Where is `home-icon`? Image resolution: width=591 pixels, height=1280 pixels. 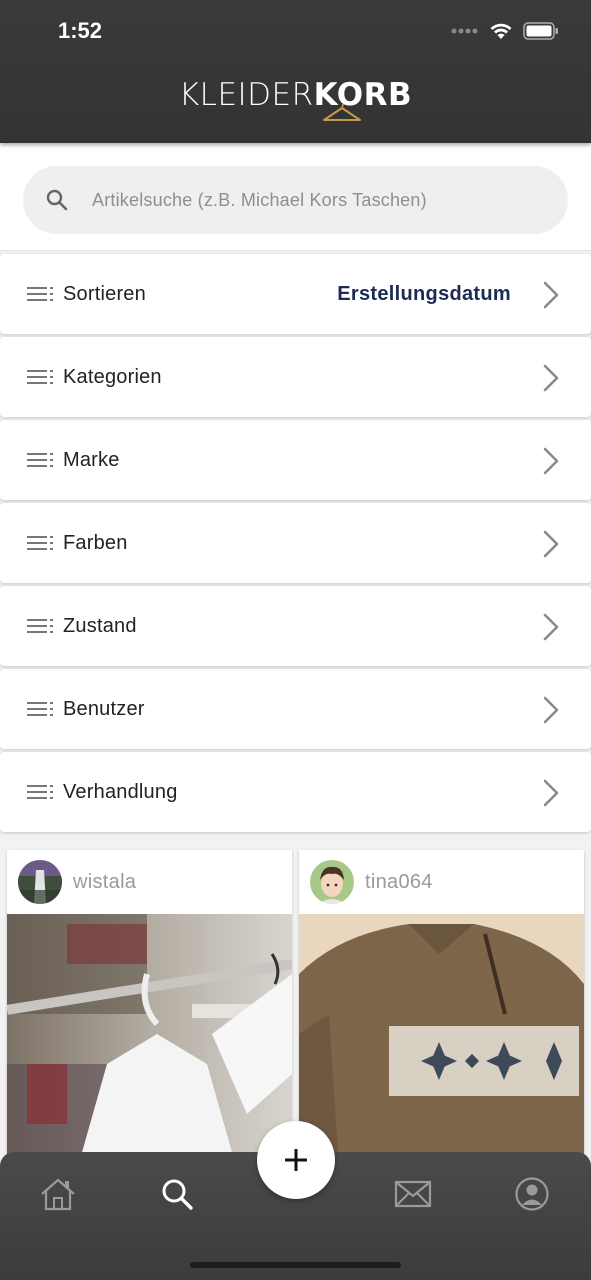 home-icon is located at coordinates (58, 1194).